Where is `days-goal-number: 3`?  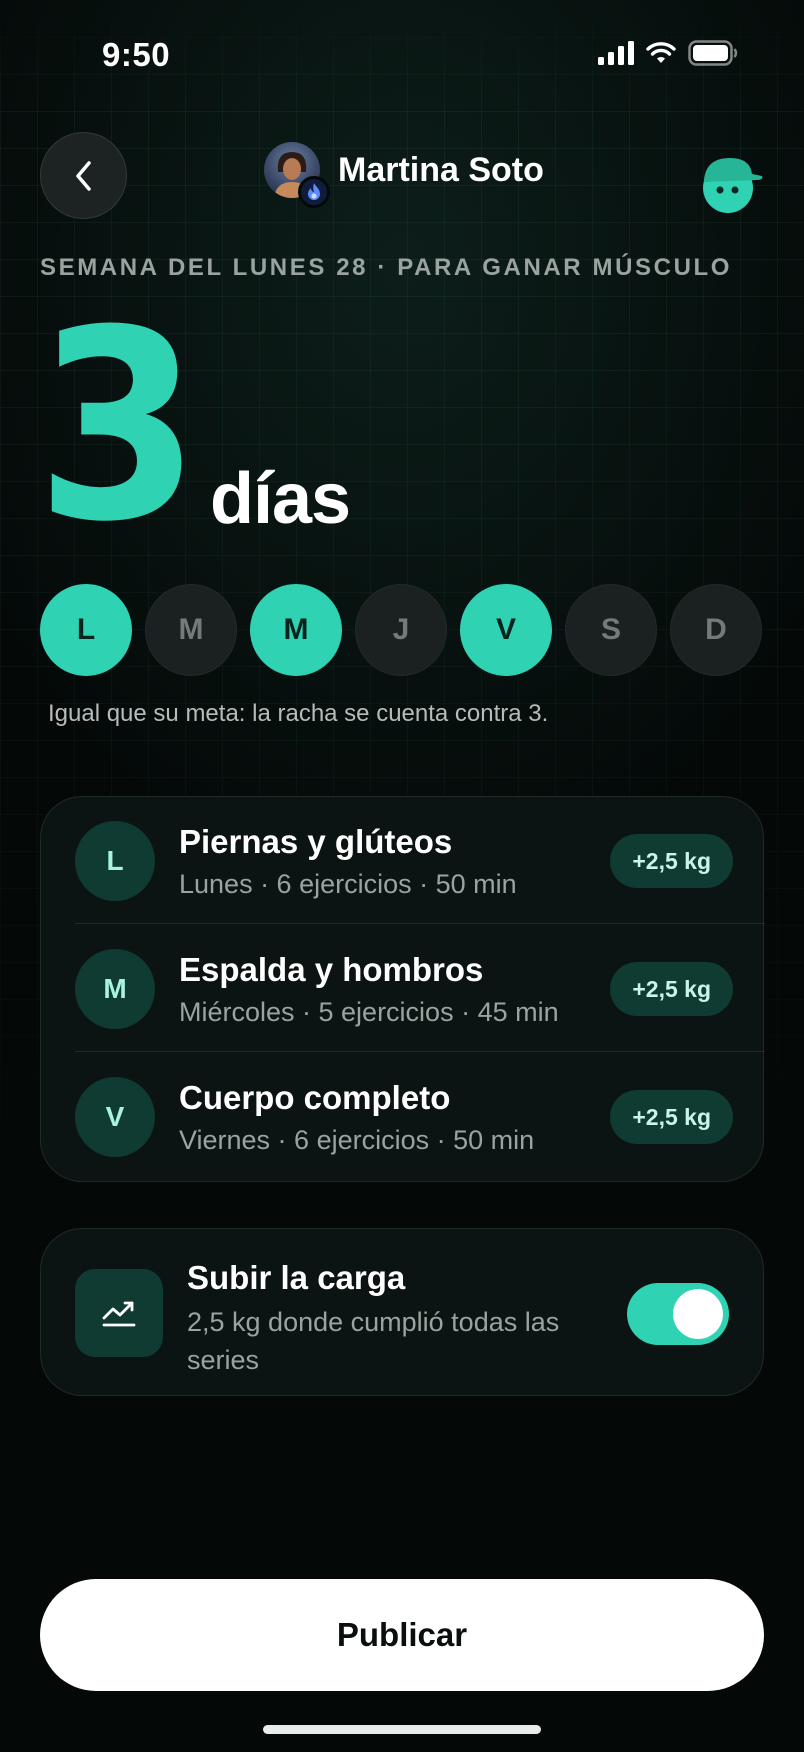
days-goal-number: 3 is located at coordinates (118, 426).